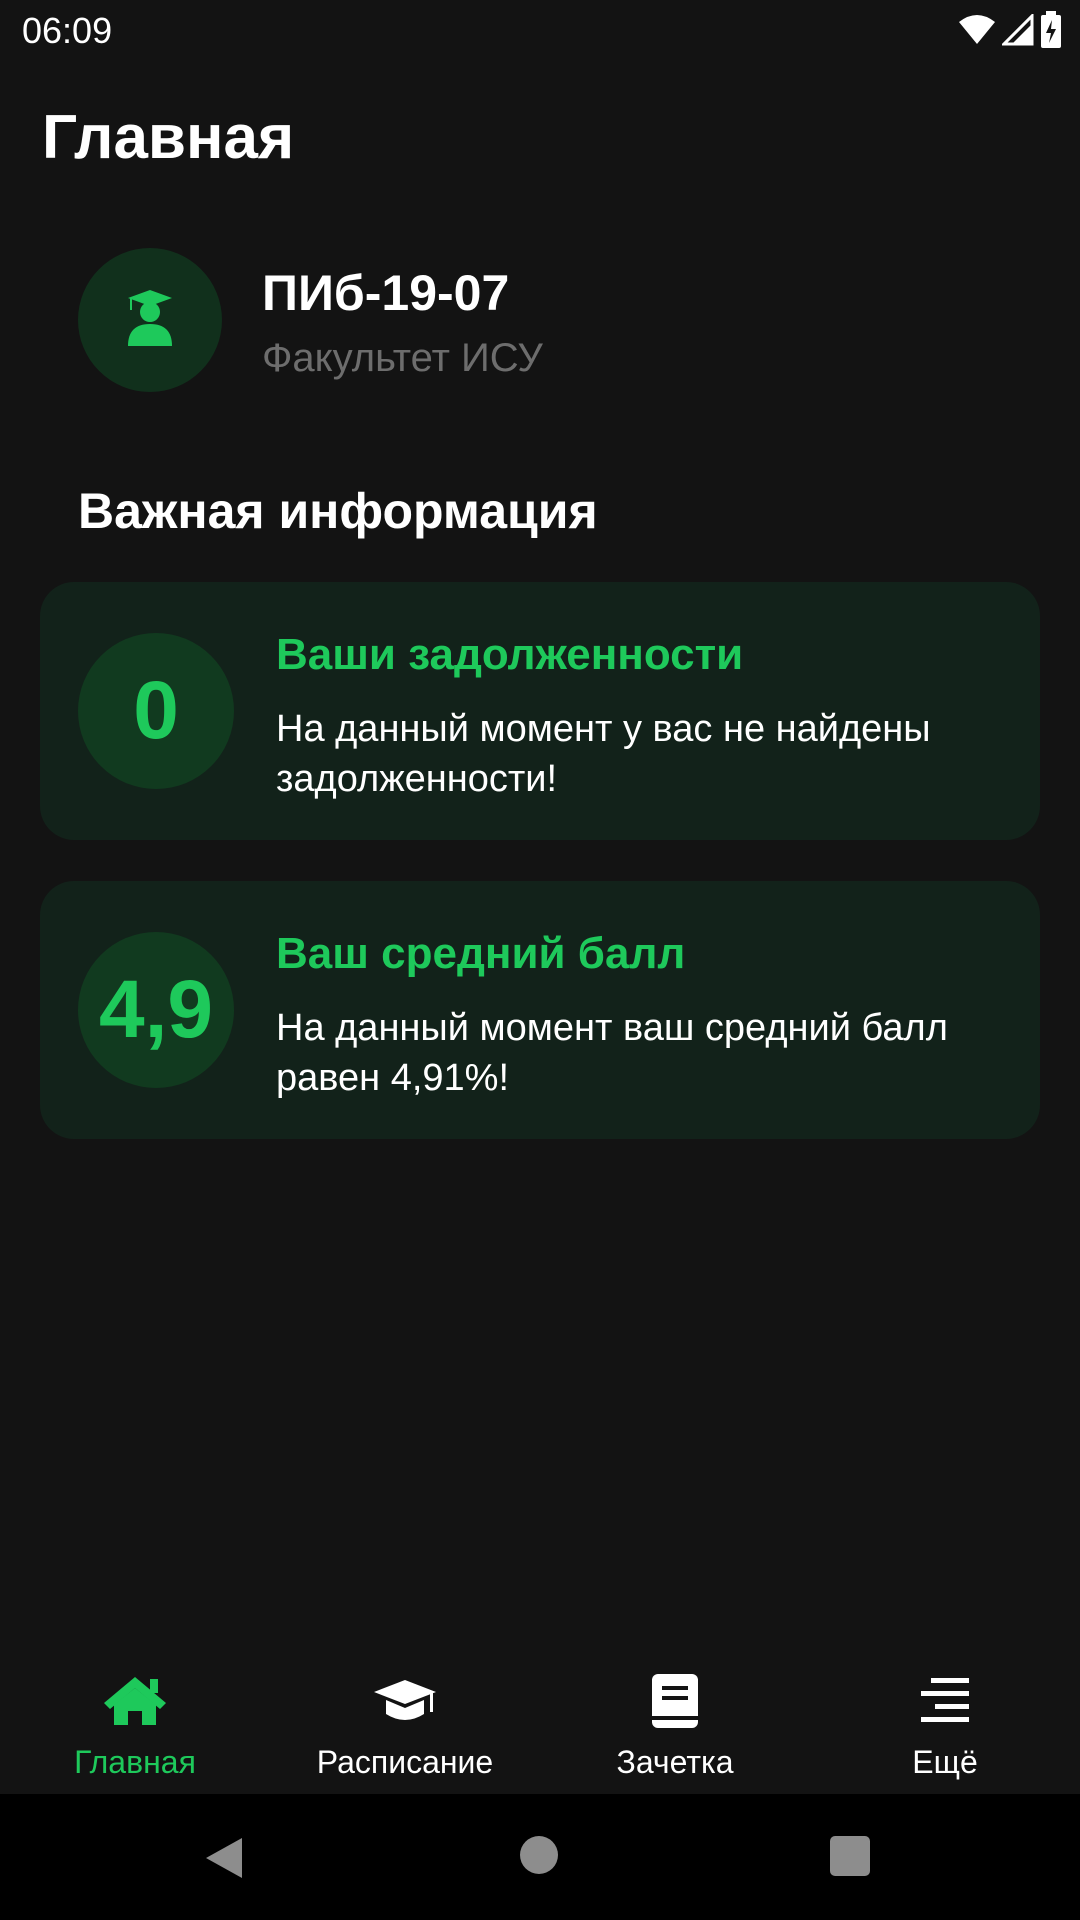 The height and width of the screenshot is (1920, 1080). Describe the element at coordinates (405, 1701) in the screenshot. I see `graduation-cap-icon` at that location.